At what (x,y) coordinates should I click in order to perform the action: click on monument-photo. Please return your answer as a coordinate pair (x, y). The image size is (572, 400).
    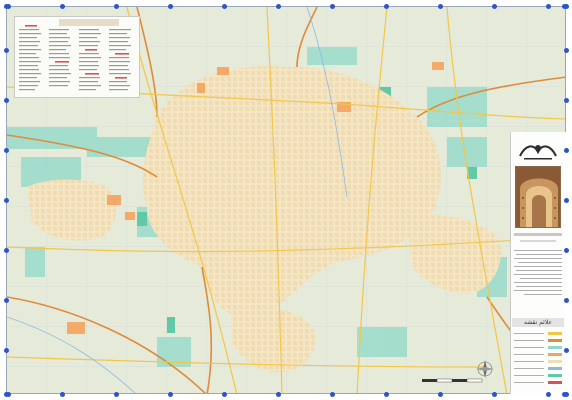
    Looking at the image, I should click on (538, 197).